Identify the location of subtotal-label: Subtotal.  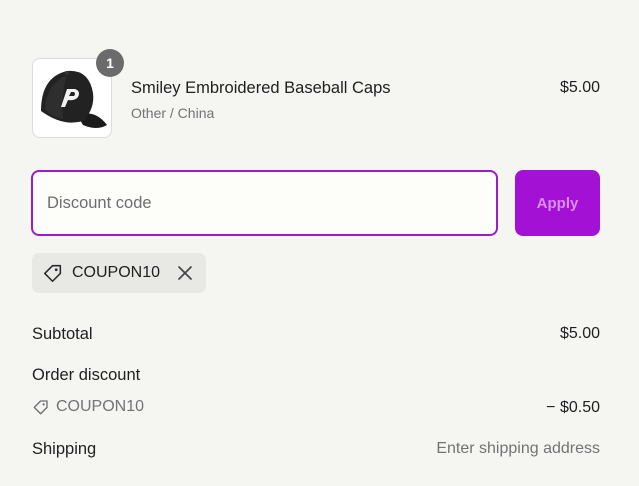
(62, 334).